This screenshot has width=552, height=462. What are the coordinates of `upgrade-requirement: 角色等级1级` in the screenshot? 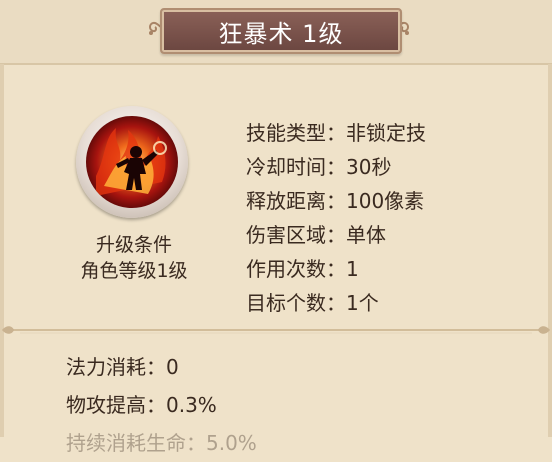 It's located at (134, 271).